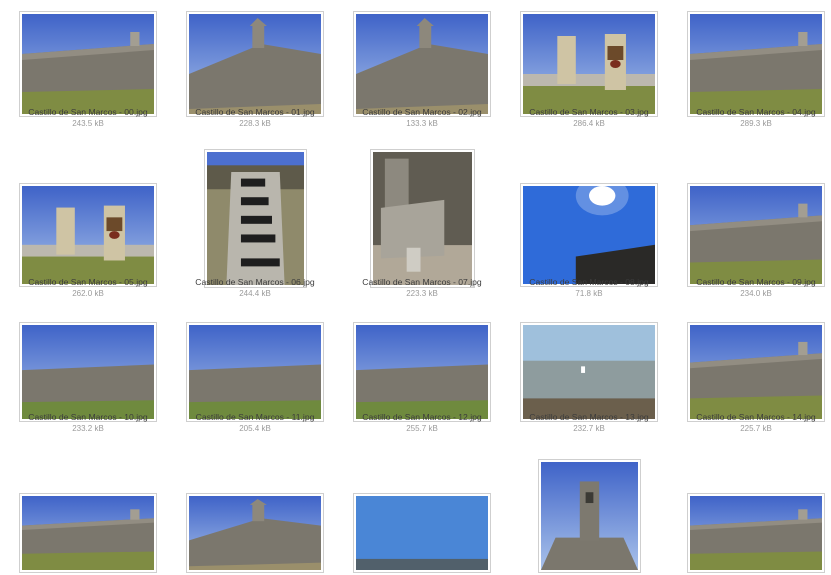 The height and width of the screenshot is (575, 831). Describe the element at coordinates (255, 112) in the screenshot. I see `file-name-label: Castillo de San Marcos - 01.jpg` at that location.